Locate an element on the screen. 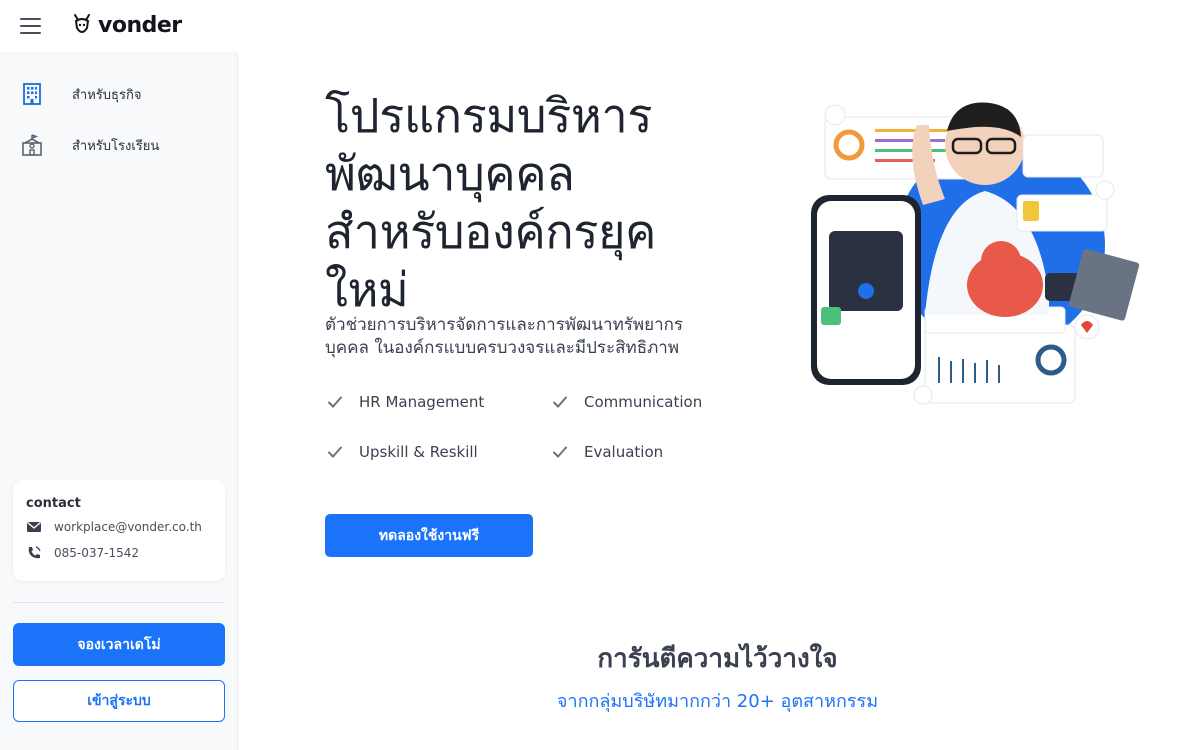  hero-title-line: โปรแกรมบริหาร is located at coordinates (489, 116).